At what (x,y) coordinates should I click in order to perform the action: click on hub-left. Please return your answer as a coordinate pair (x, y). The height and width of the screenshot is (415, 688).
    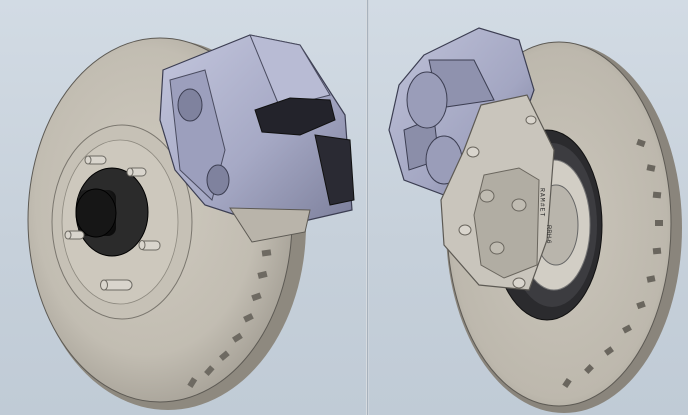
    Looking at the image, I should click on (112, 212).